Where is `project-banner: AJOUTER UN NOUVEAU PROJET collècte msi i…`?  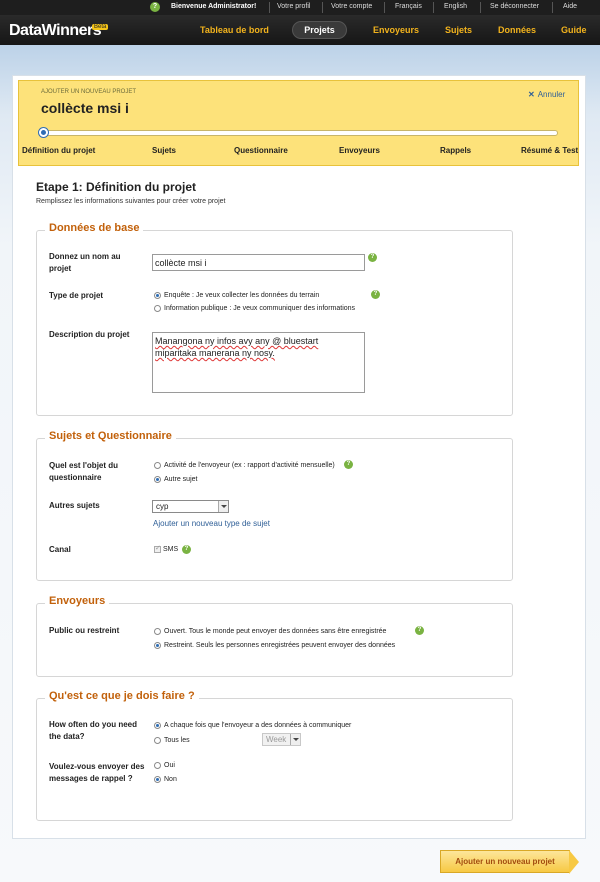
project-banner: AJOUTER UN NOUVEAU PROJET collècte msi i… is located at coordinates (298, 123).